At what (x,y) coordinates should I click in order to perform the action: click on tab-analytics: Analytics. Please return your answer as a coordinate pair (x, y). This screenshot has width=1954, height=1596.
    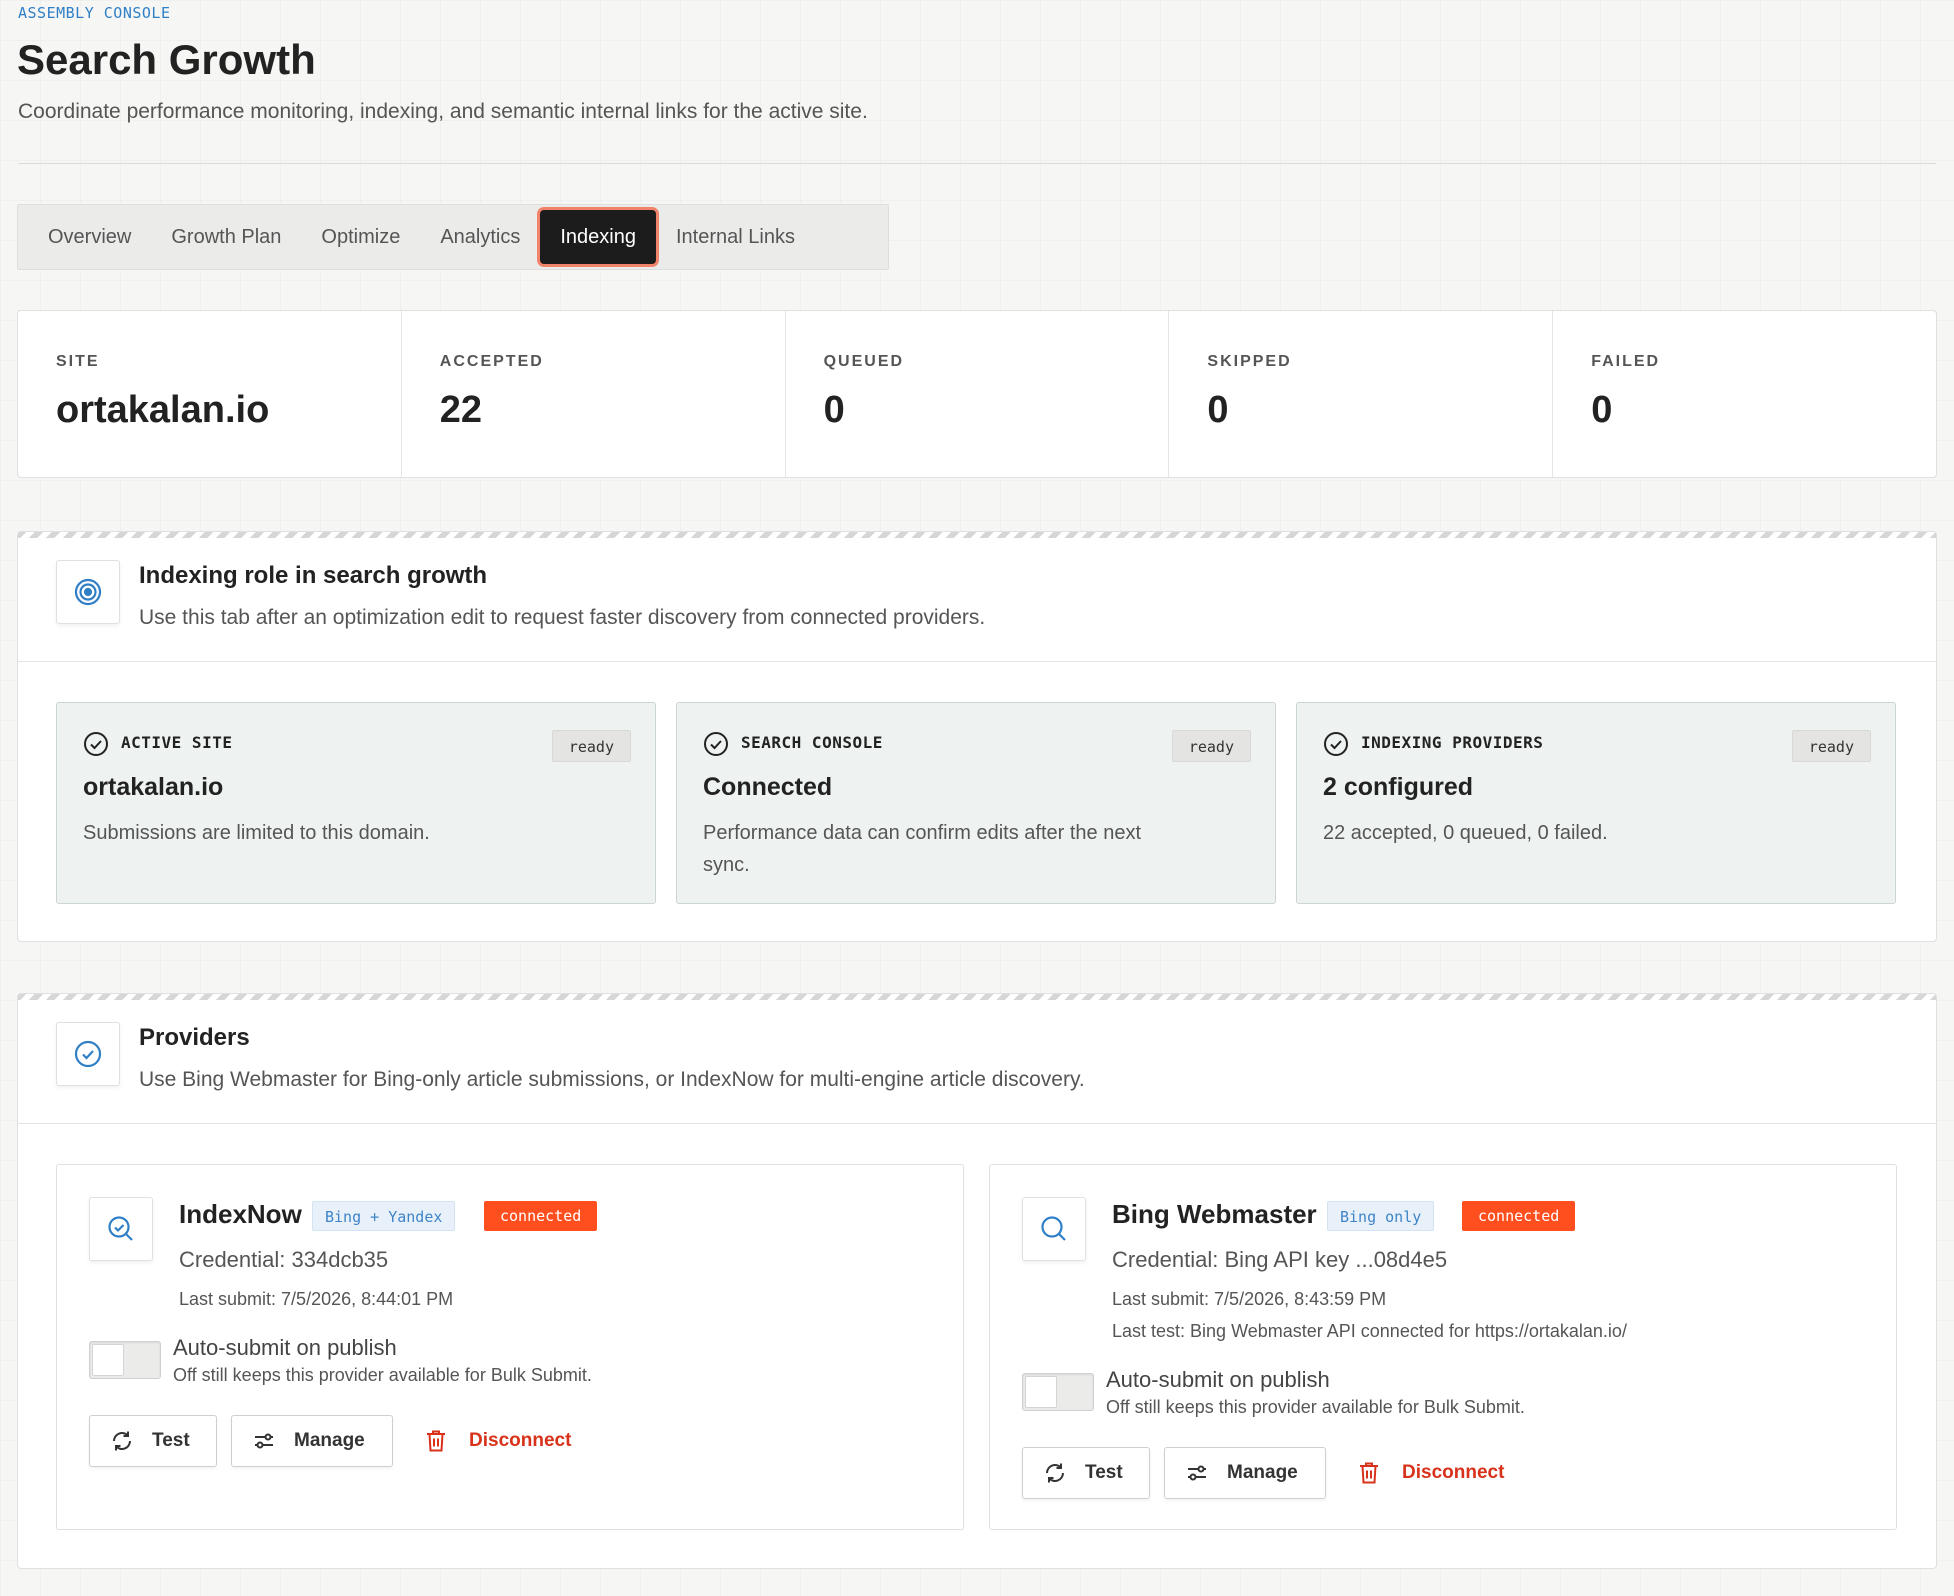
    Looking at the image, I should click on (480, 237).